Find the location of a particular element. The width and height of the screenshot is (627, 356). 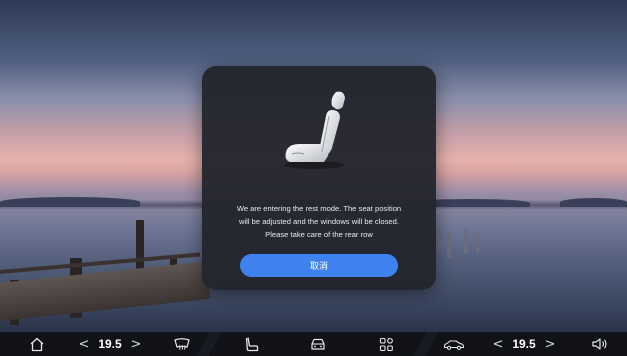

volume-button is located at coordinates (600, 344).